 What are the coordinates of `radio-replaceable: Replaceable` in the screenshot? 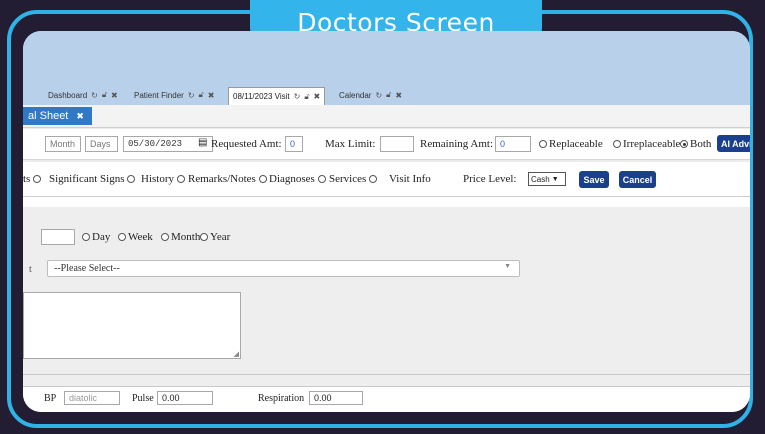 It's located at (571, 144).